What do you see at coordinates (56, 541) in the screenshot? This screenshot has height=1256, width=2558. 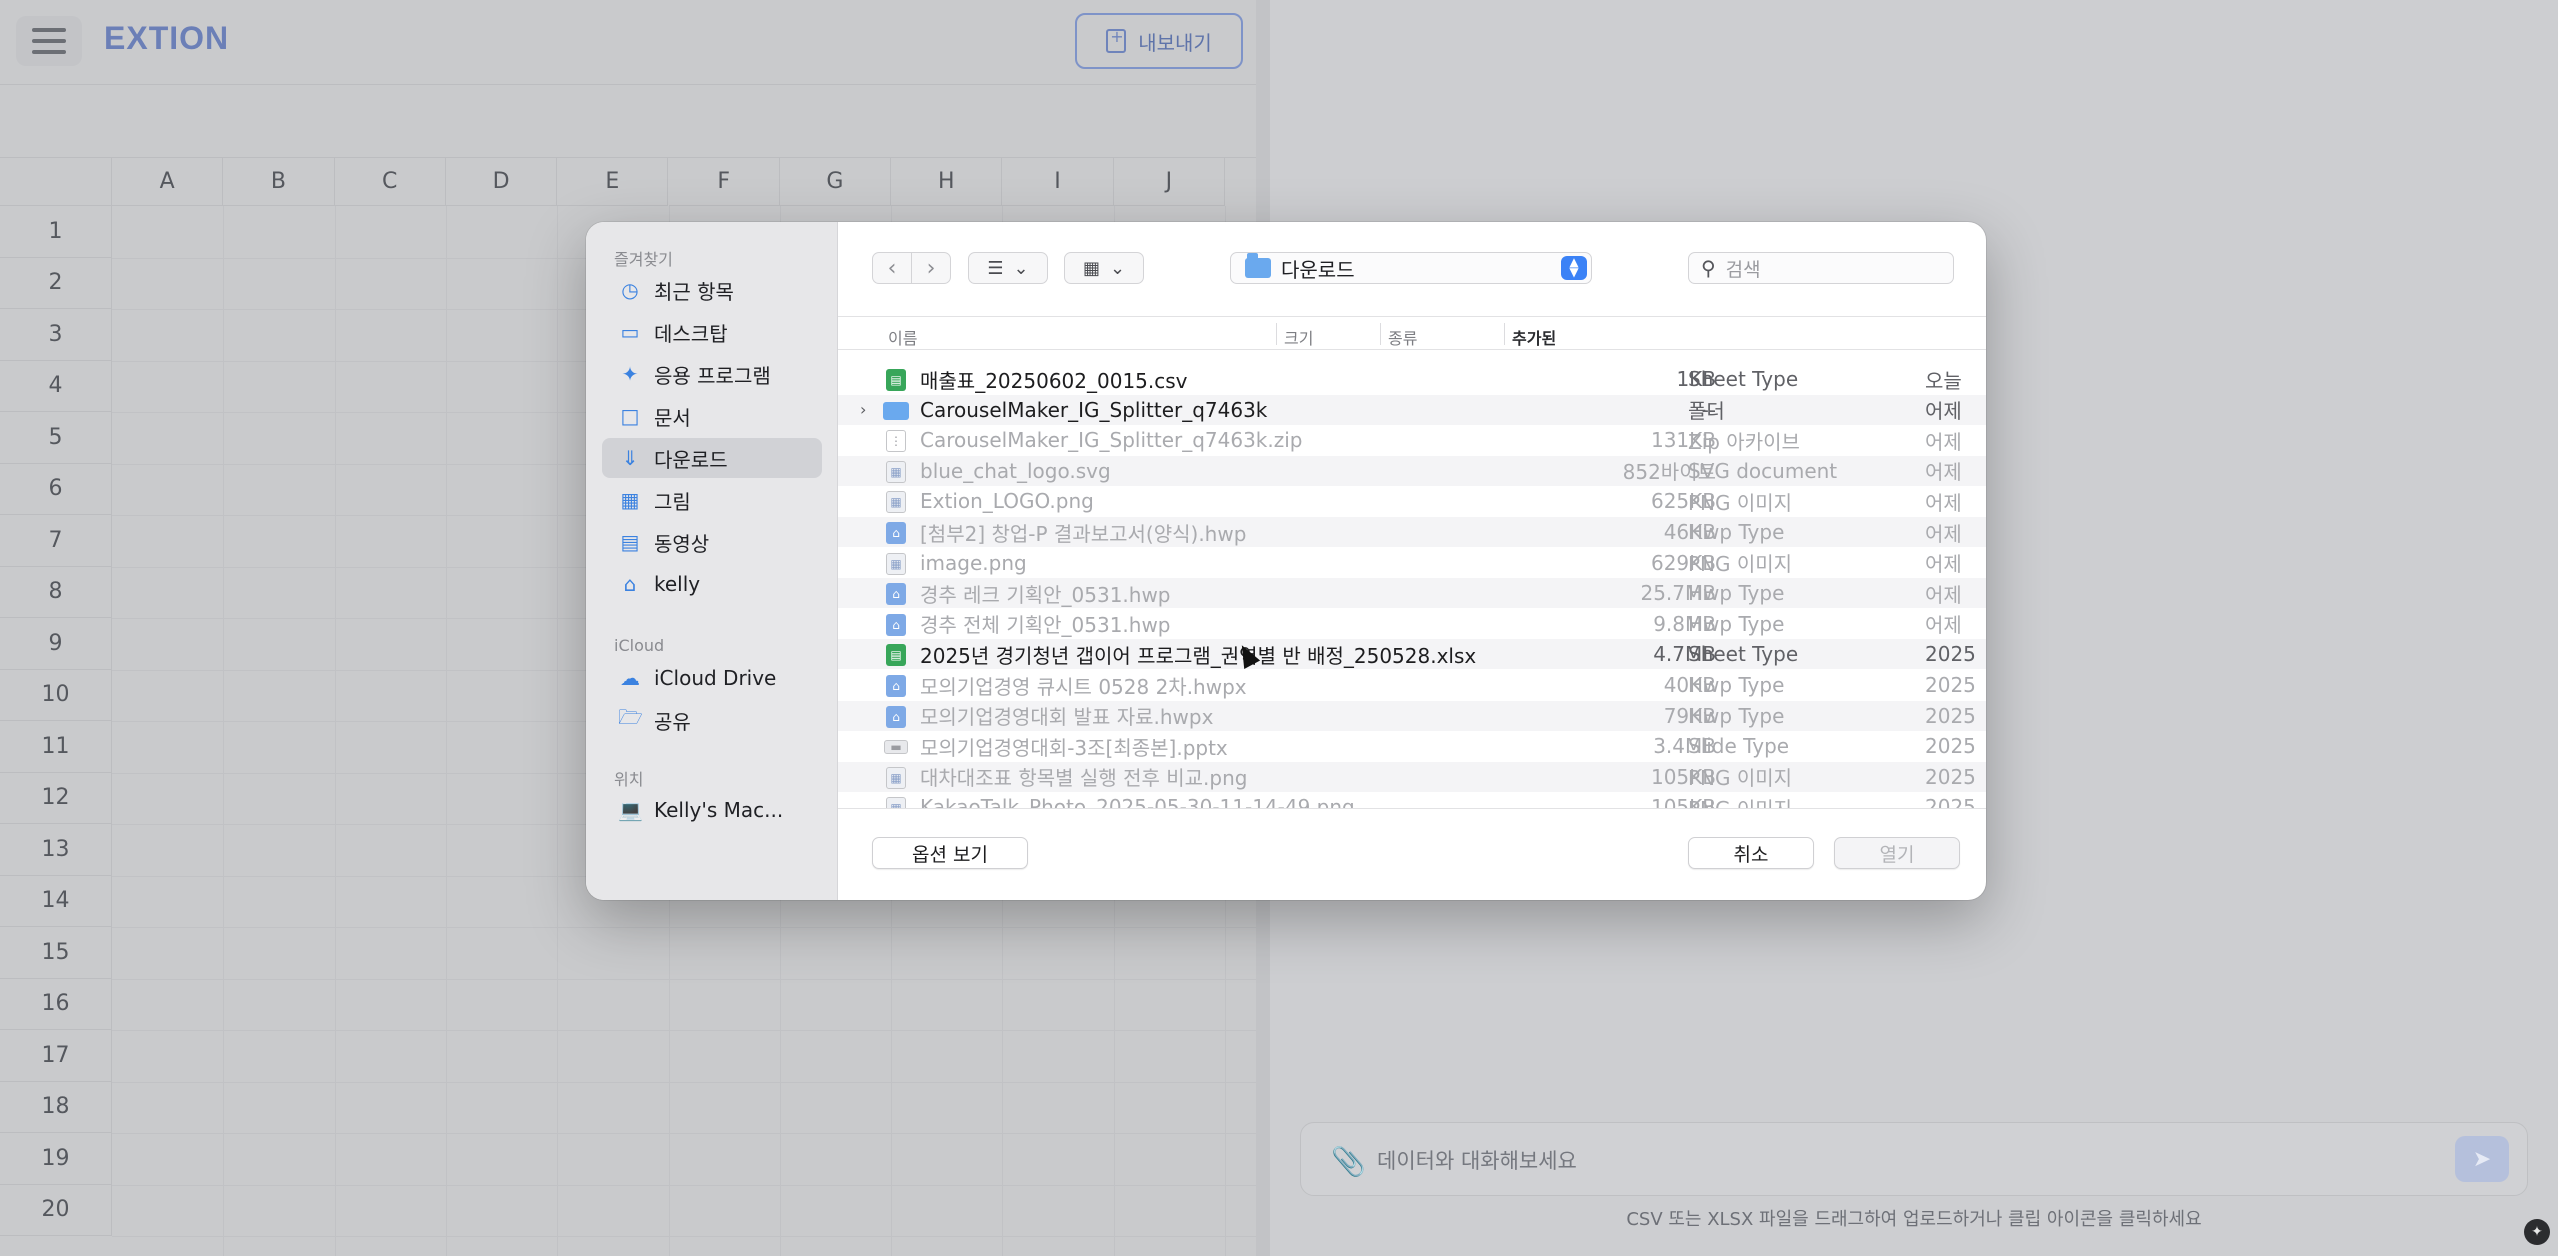 I see `row-header: 7` at bounding box center [56, 541].